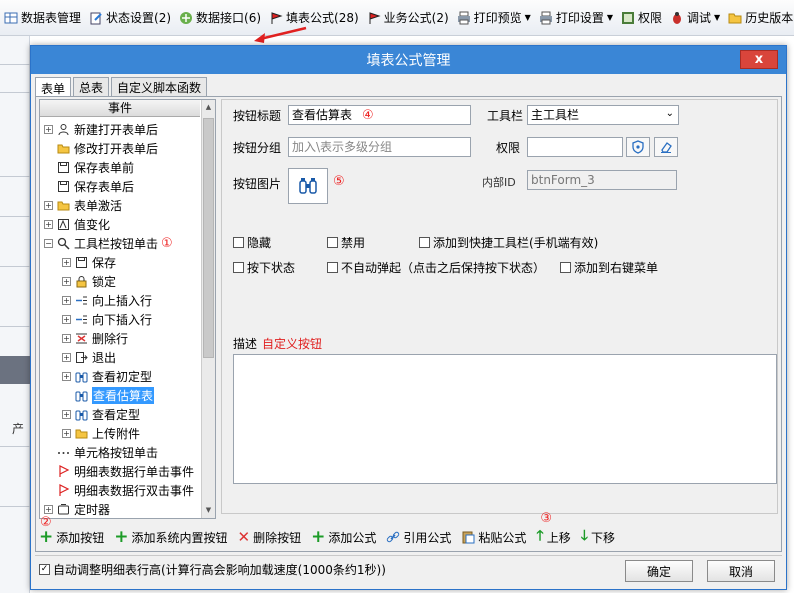 This screenshot has height=593, width=794. I want to click on tree-node-label: 明细表数据行单击事件, so click(134, 472).